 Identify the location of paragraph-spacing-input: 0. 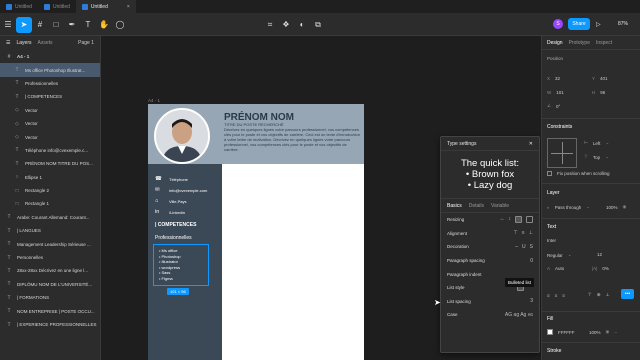
(531, 261).